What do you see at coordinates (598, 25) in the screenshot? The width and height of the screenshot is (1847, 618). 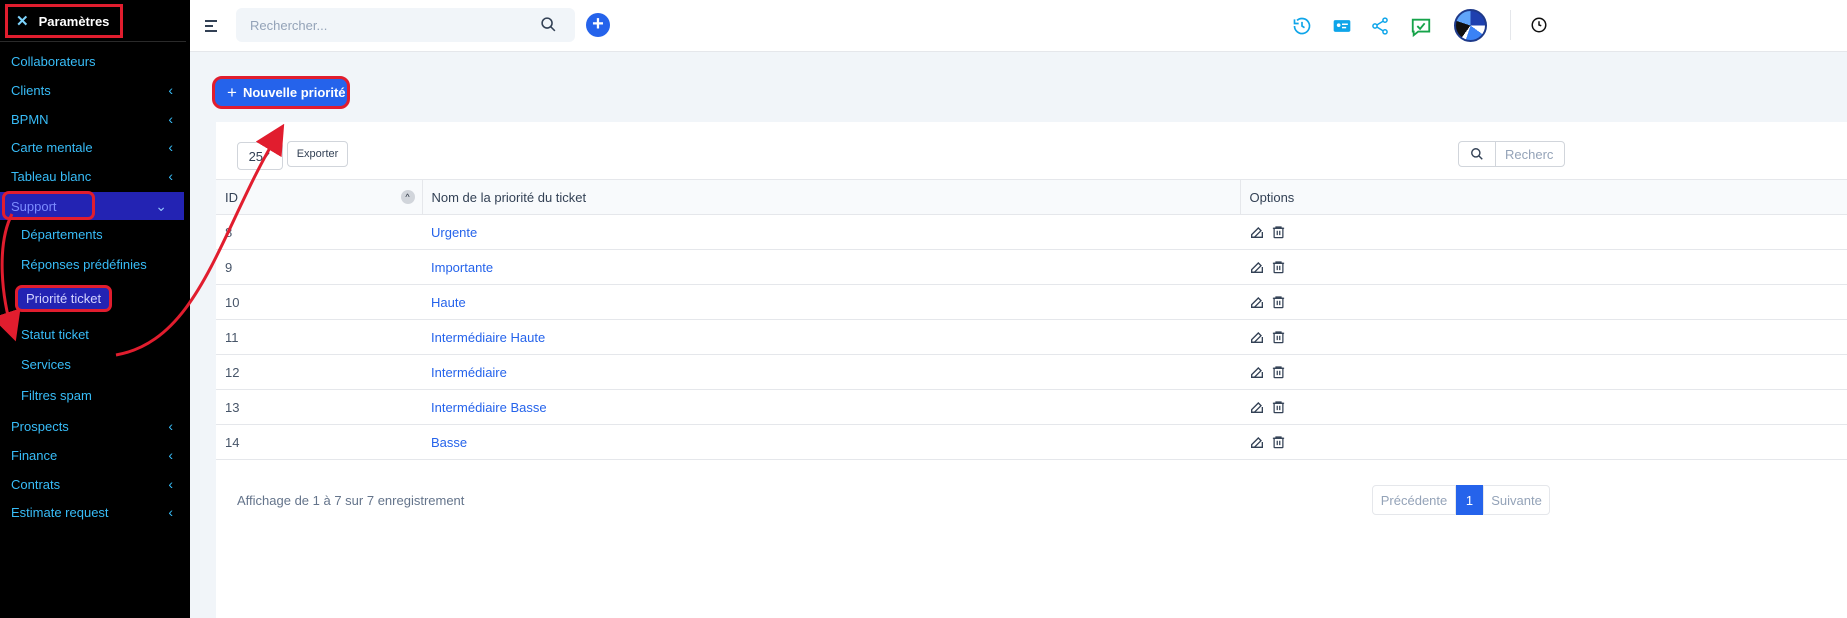 I see `add-icon: +` at bounding box center [598, 25].